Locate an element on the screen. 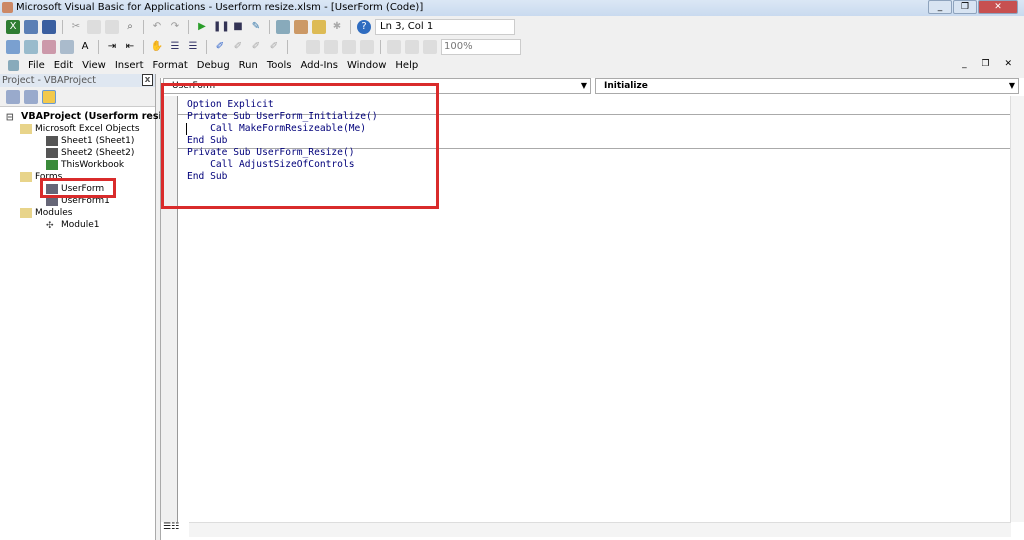  indent-icon: ⇥ is located at coordinates (112, 47).